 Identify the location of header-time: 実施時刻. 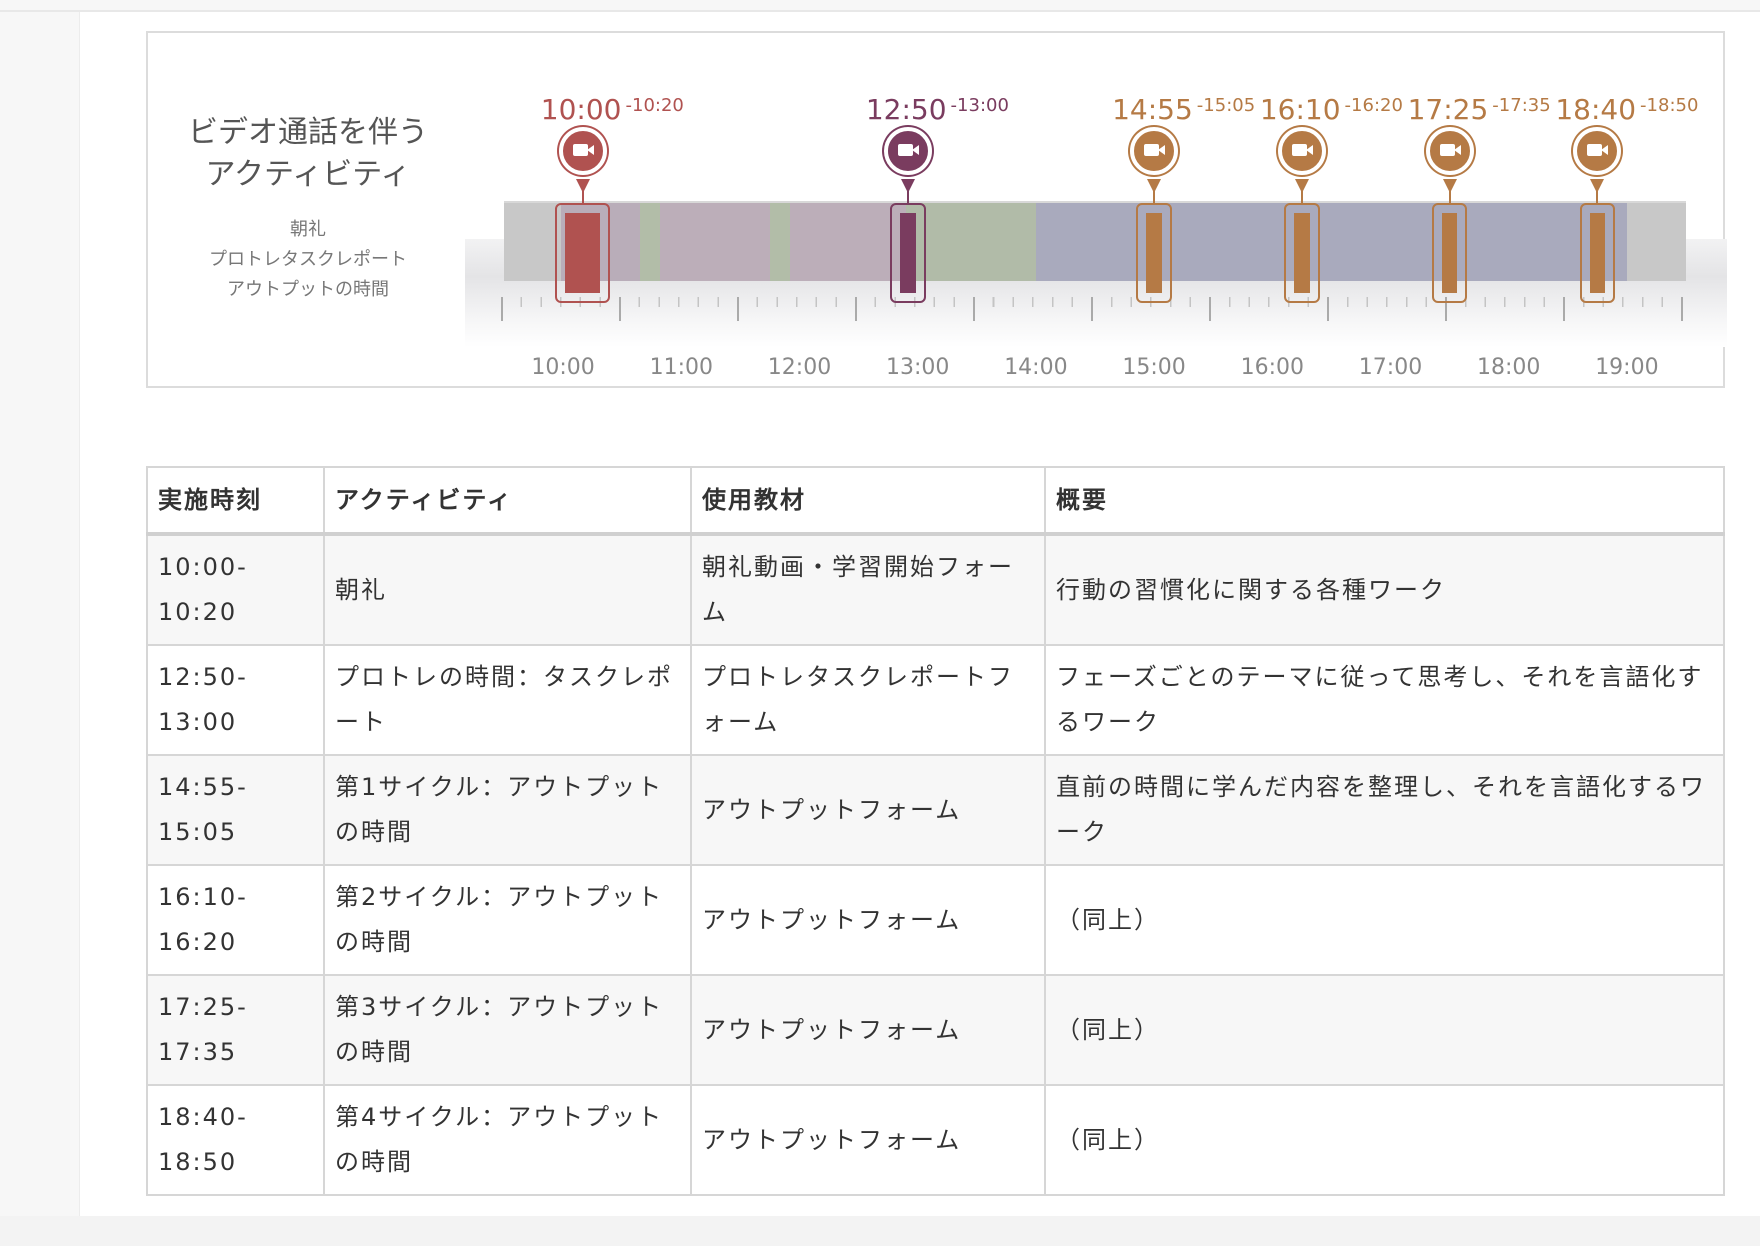
(235, 501).